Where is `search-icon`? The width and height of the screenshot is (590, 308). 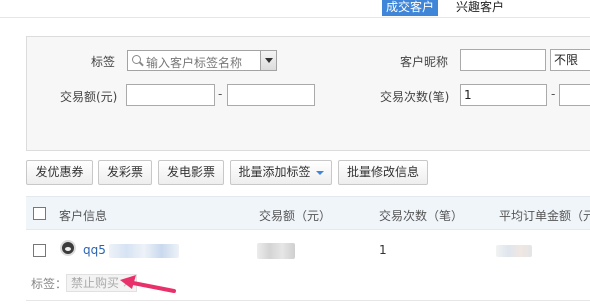
search-icon is located at coordinates (136, 59).